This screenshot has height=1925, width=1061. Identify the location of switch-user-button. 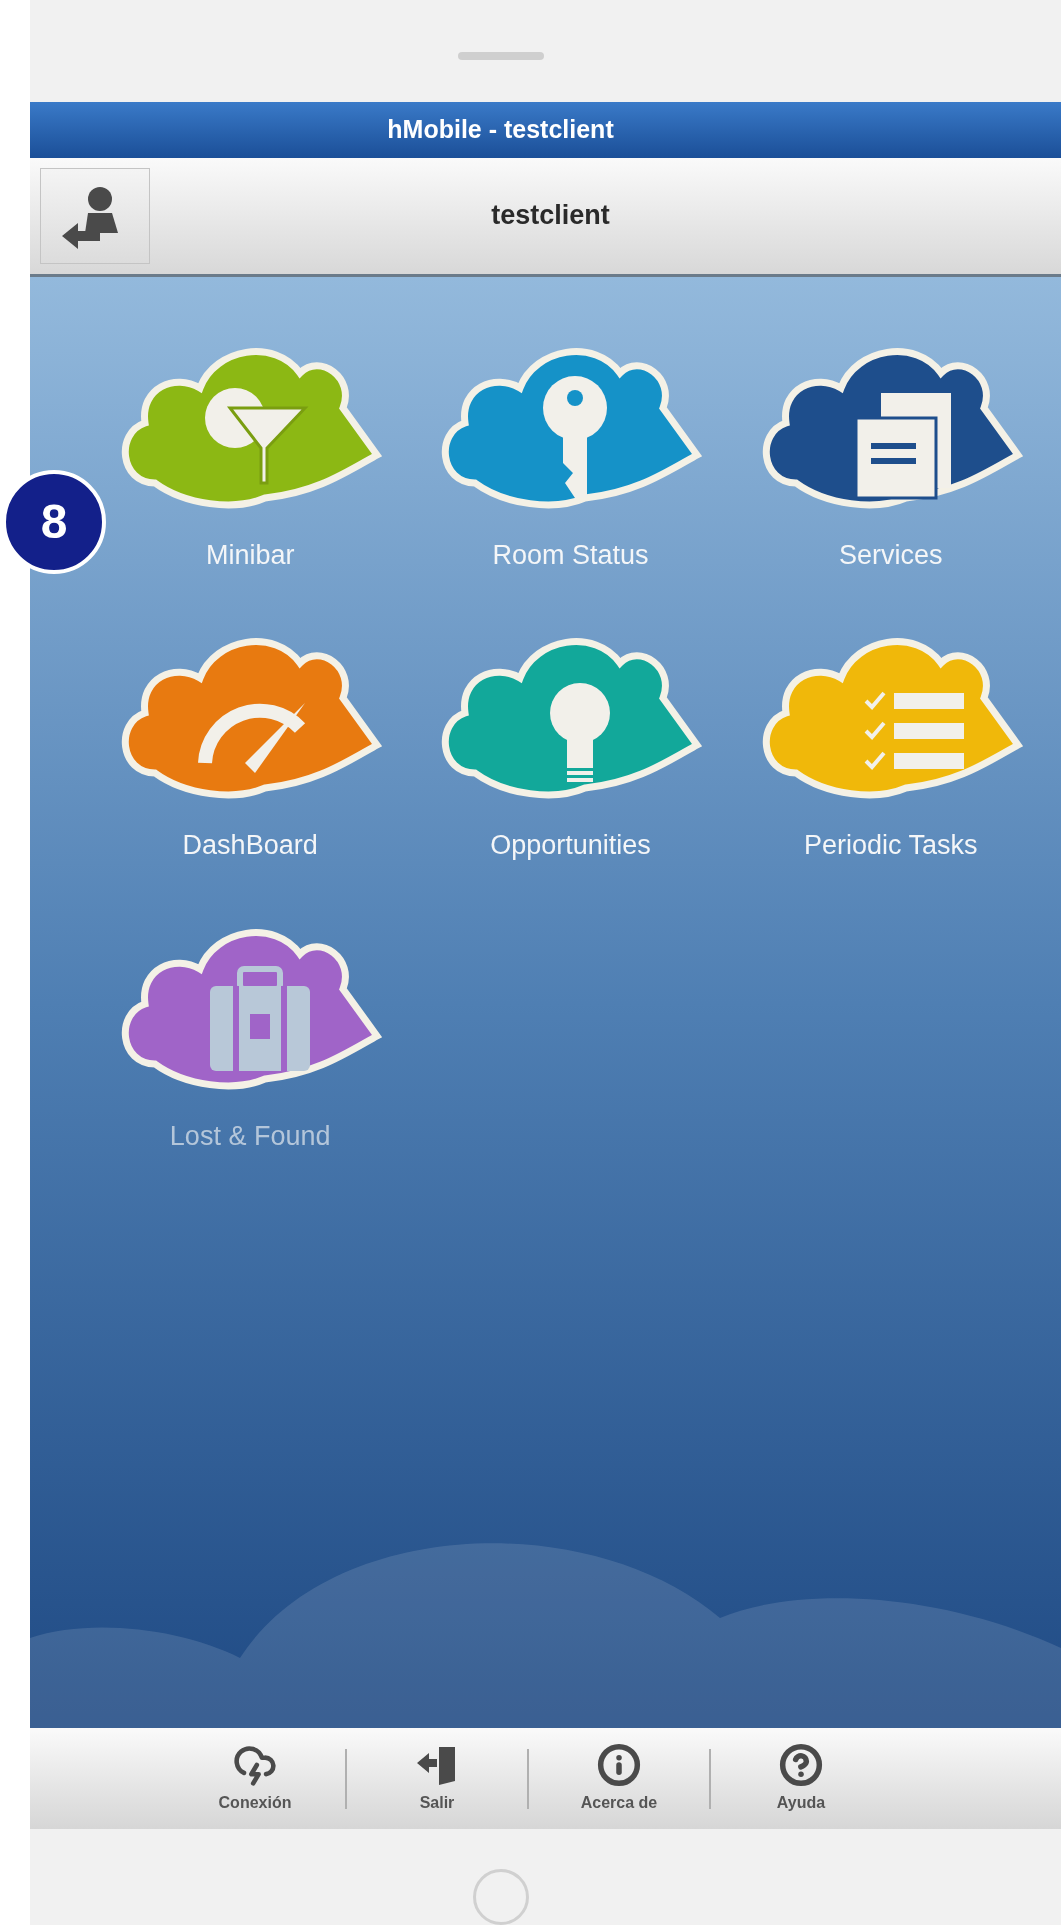
(95, 215).